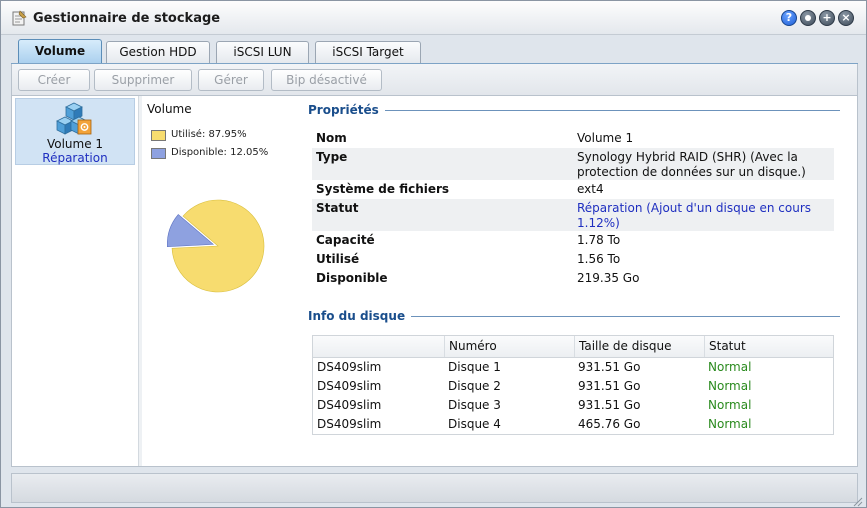 This screenshot has height=508, width=867. I want to click on table-row: DS409slim Disque 4 465.76 Go Normal, so click(573, 424).